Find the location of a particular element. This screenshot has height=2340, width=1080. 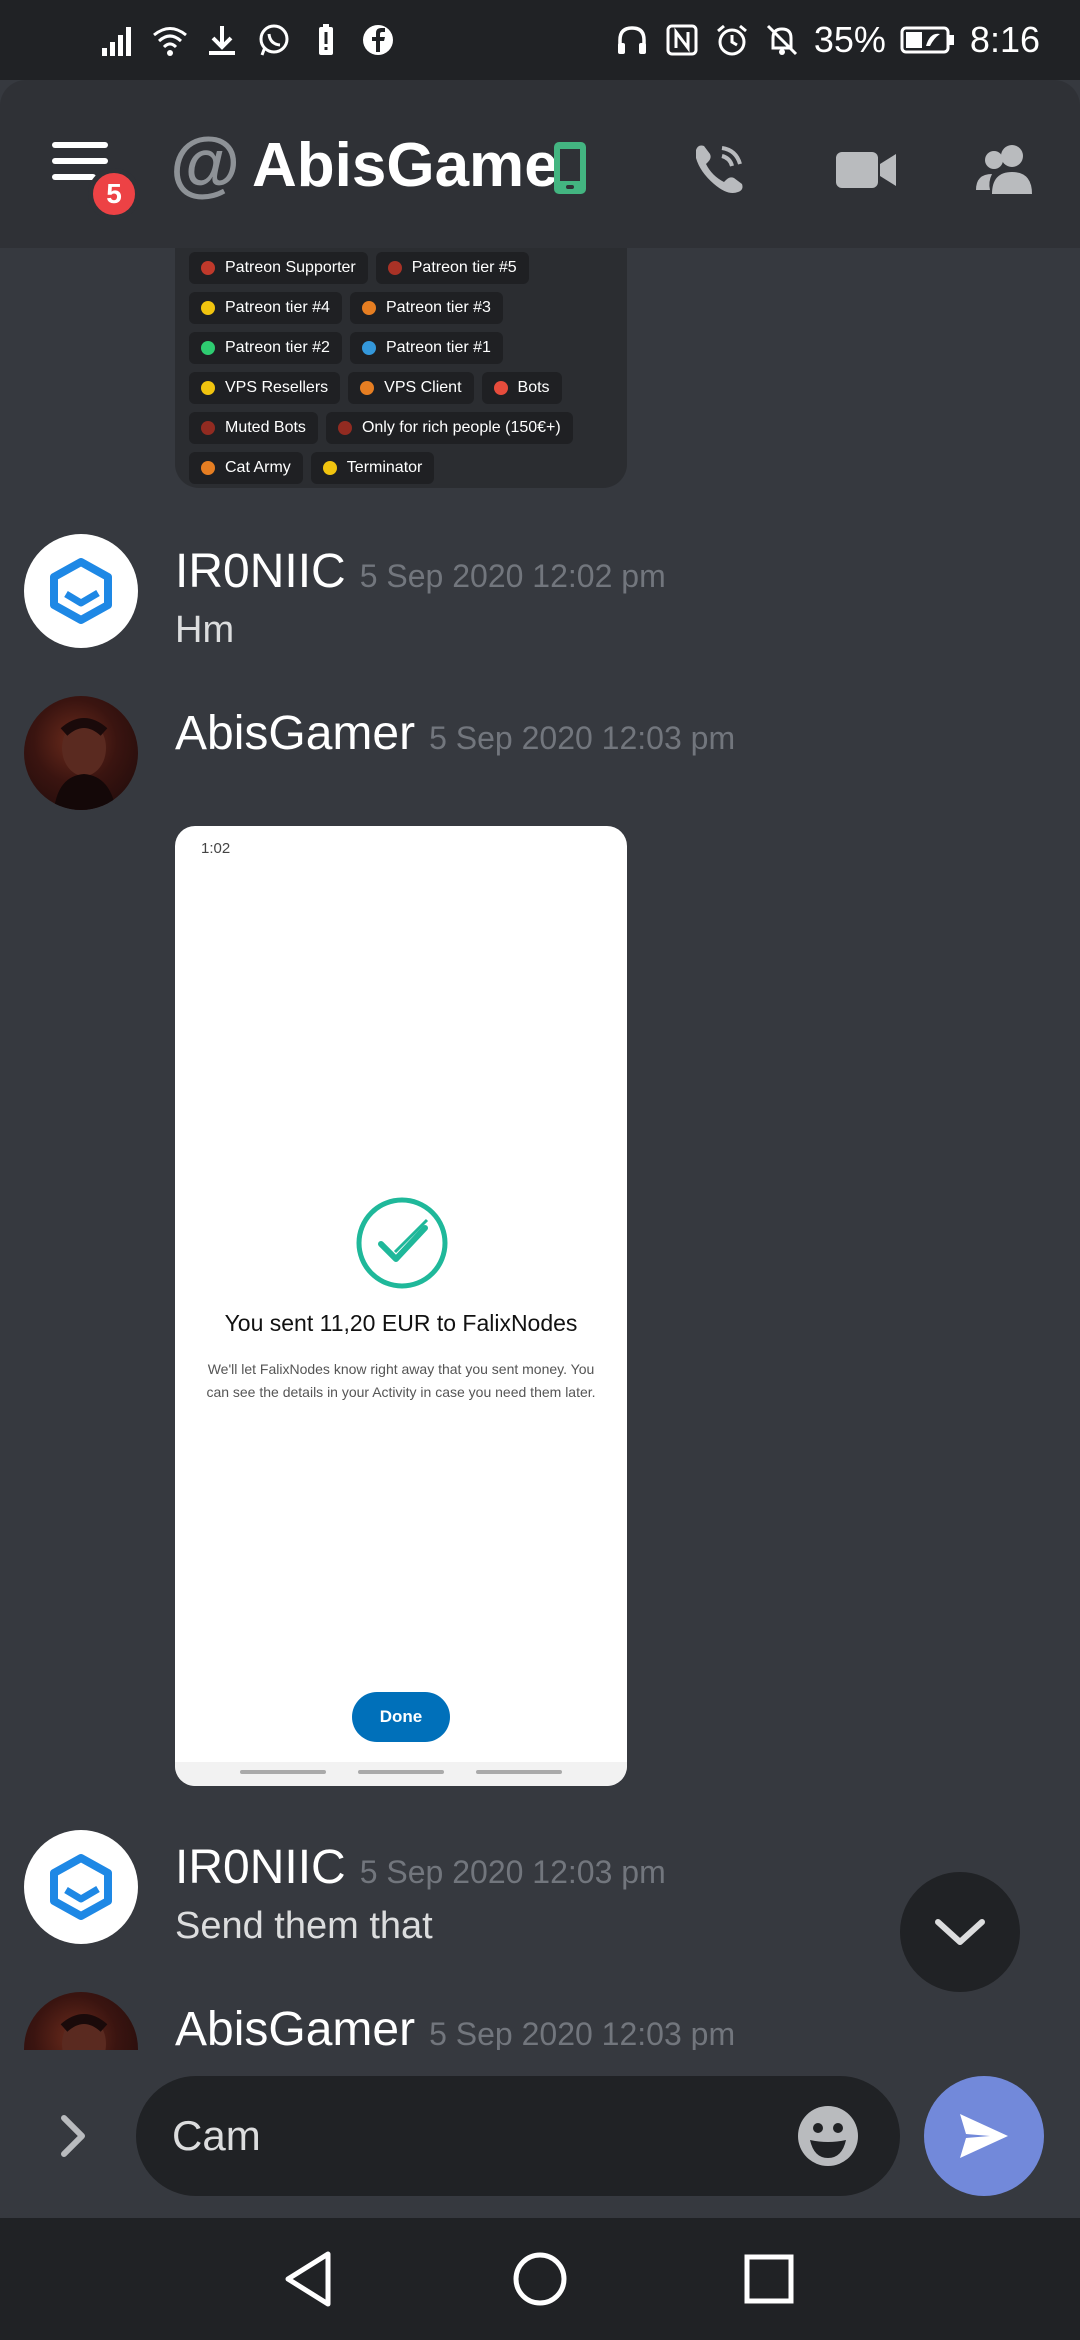

status-bar: 35% 8:16 is located at coordinates (540, 40).